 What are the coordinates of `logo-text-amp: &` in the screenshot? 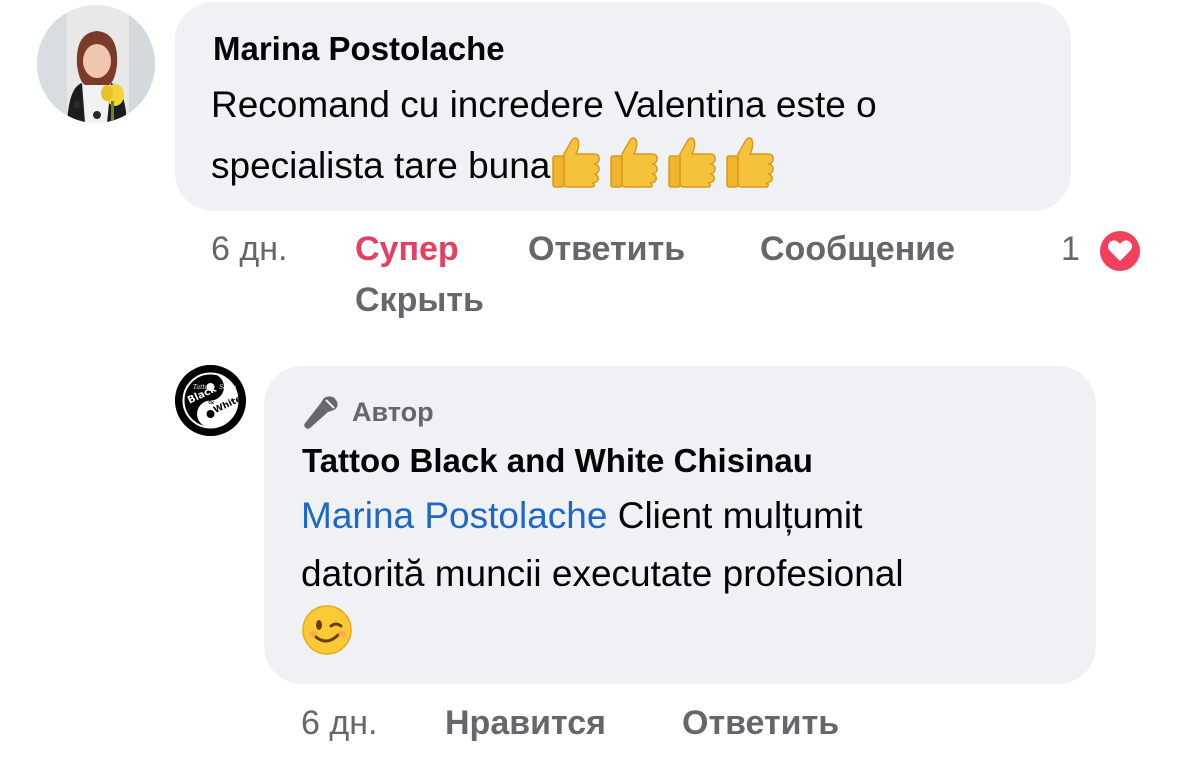 It's located at (211, 401).